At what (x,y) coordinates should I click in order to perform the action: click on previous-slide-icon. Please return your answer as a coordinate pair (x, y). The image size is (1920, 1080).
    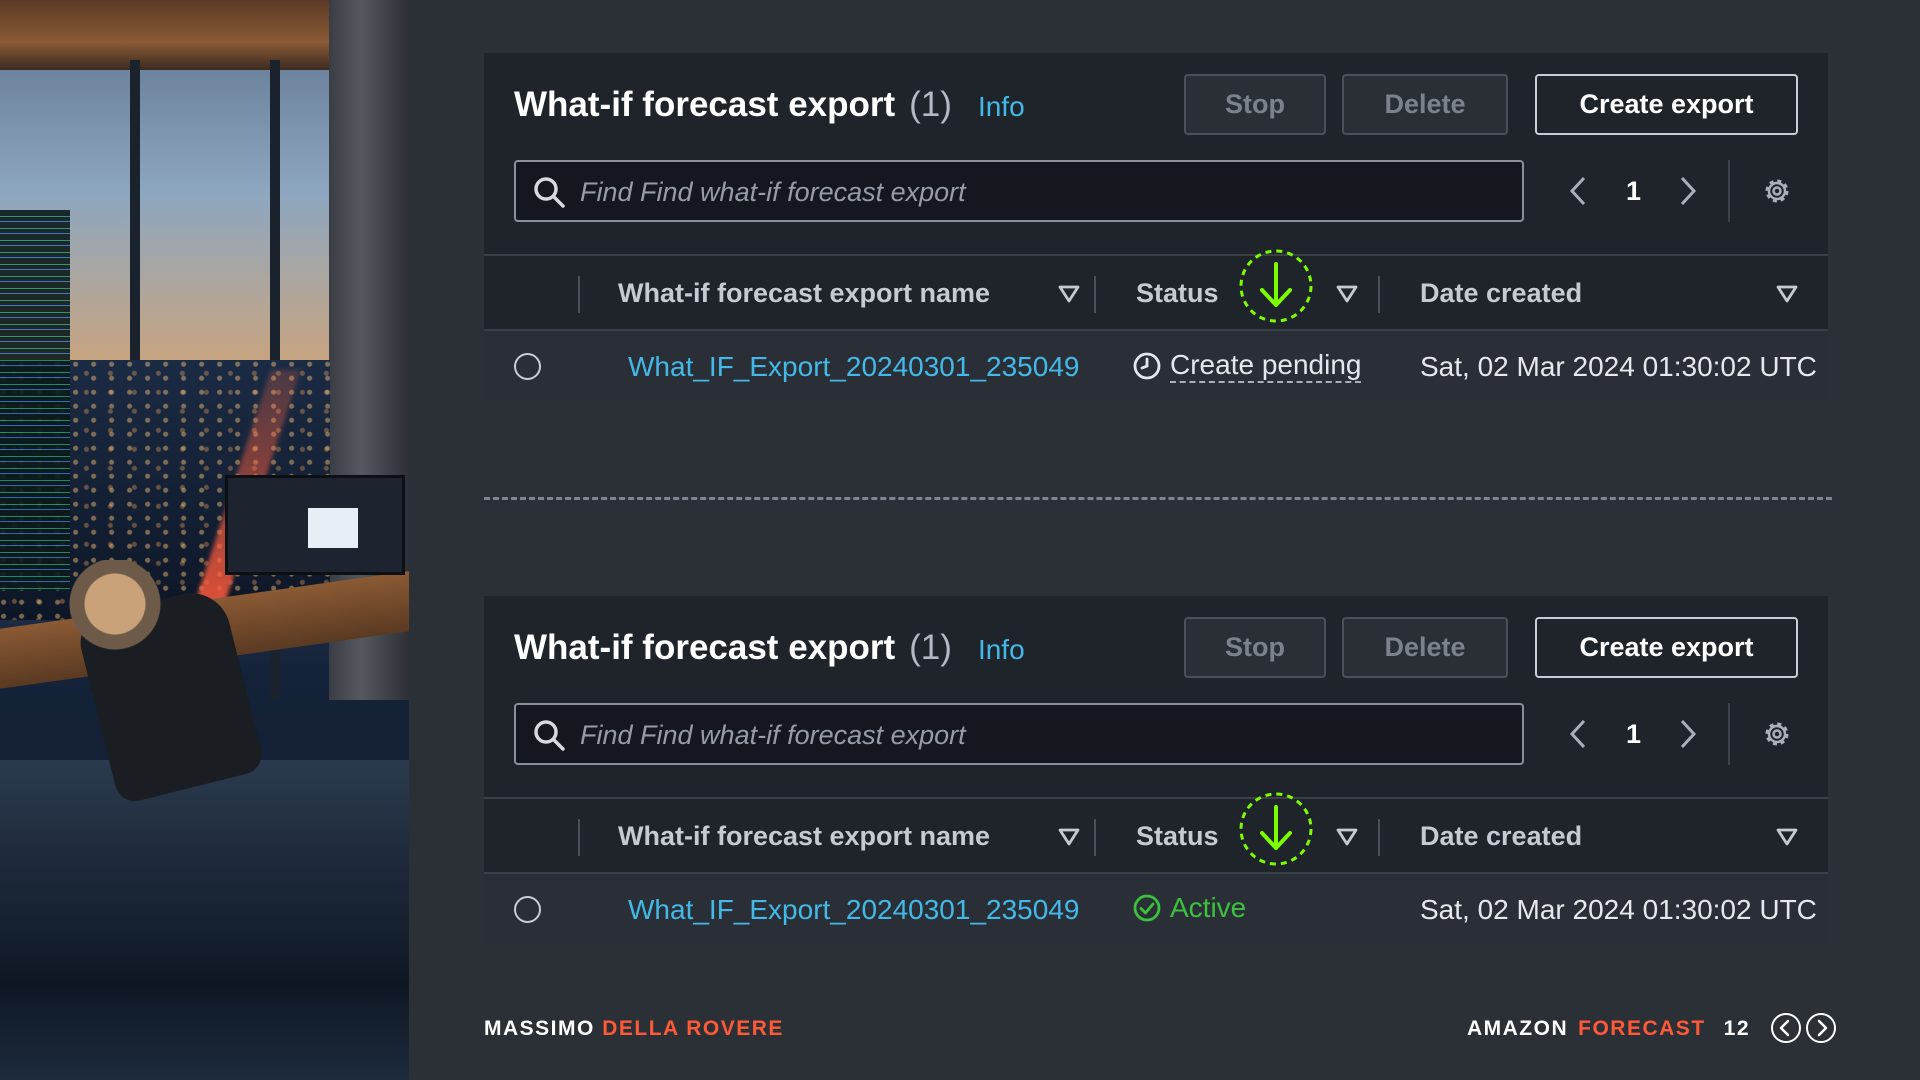
    Looking at the image, I should click on (1786, 1028).